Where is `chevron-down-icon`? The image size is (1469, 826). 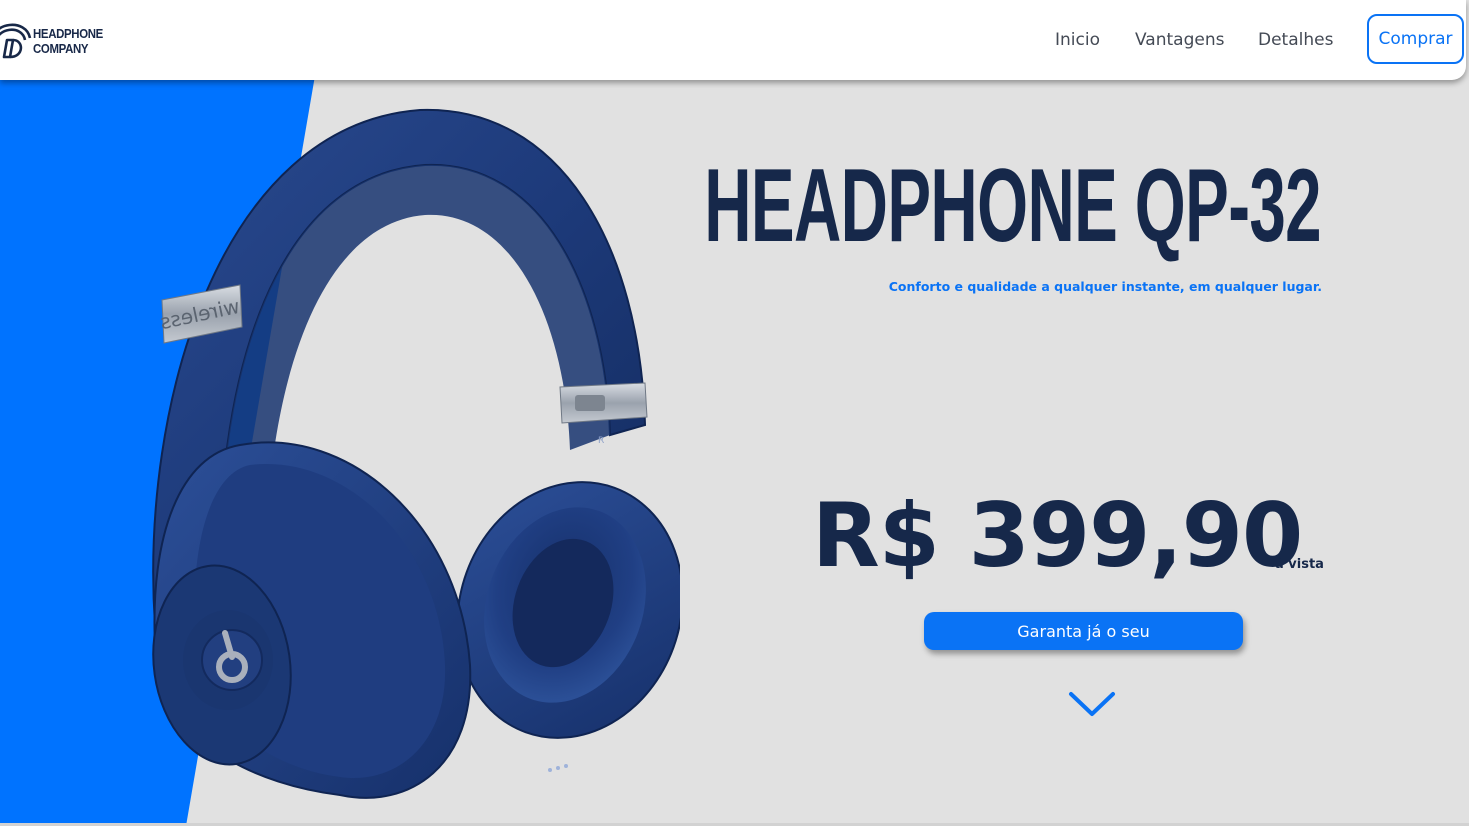 chevron-down-icon is located at coordinates (1092, 704).